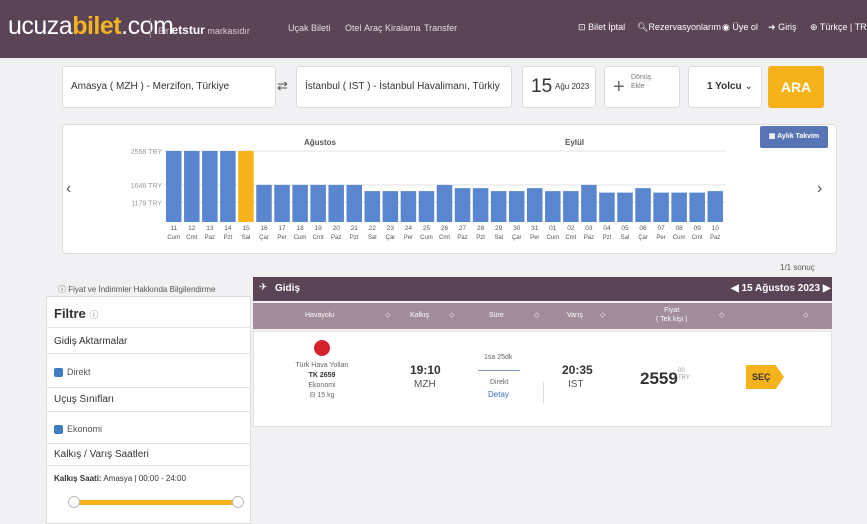 The image size is (867, 524). I want to click on day-label: 24, so click(409, 228).